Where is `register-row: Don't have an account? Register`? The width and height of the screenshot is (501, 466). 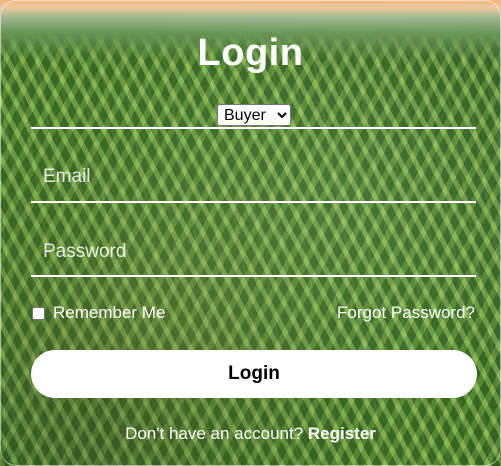 register-row: Don't have an account? Register is located at coordinates (250, 434).